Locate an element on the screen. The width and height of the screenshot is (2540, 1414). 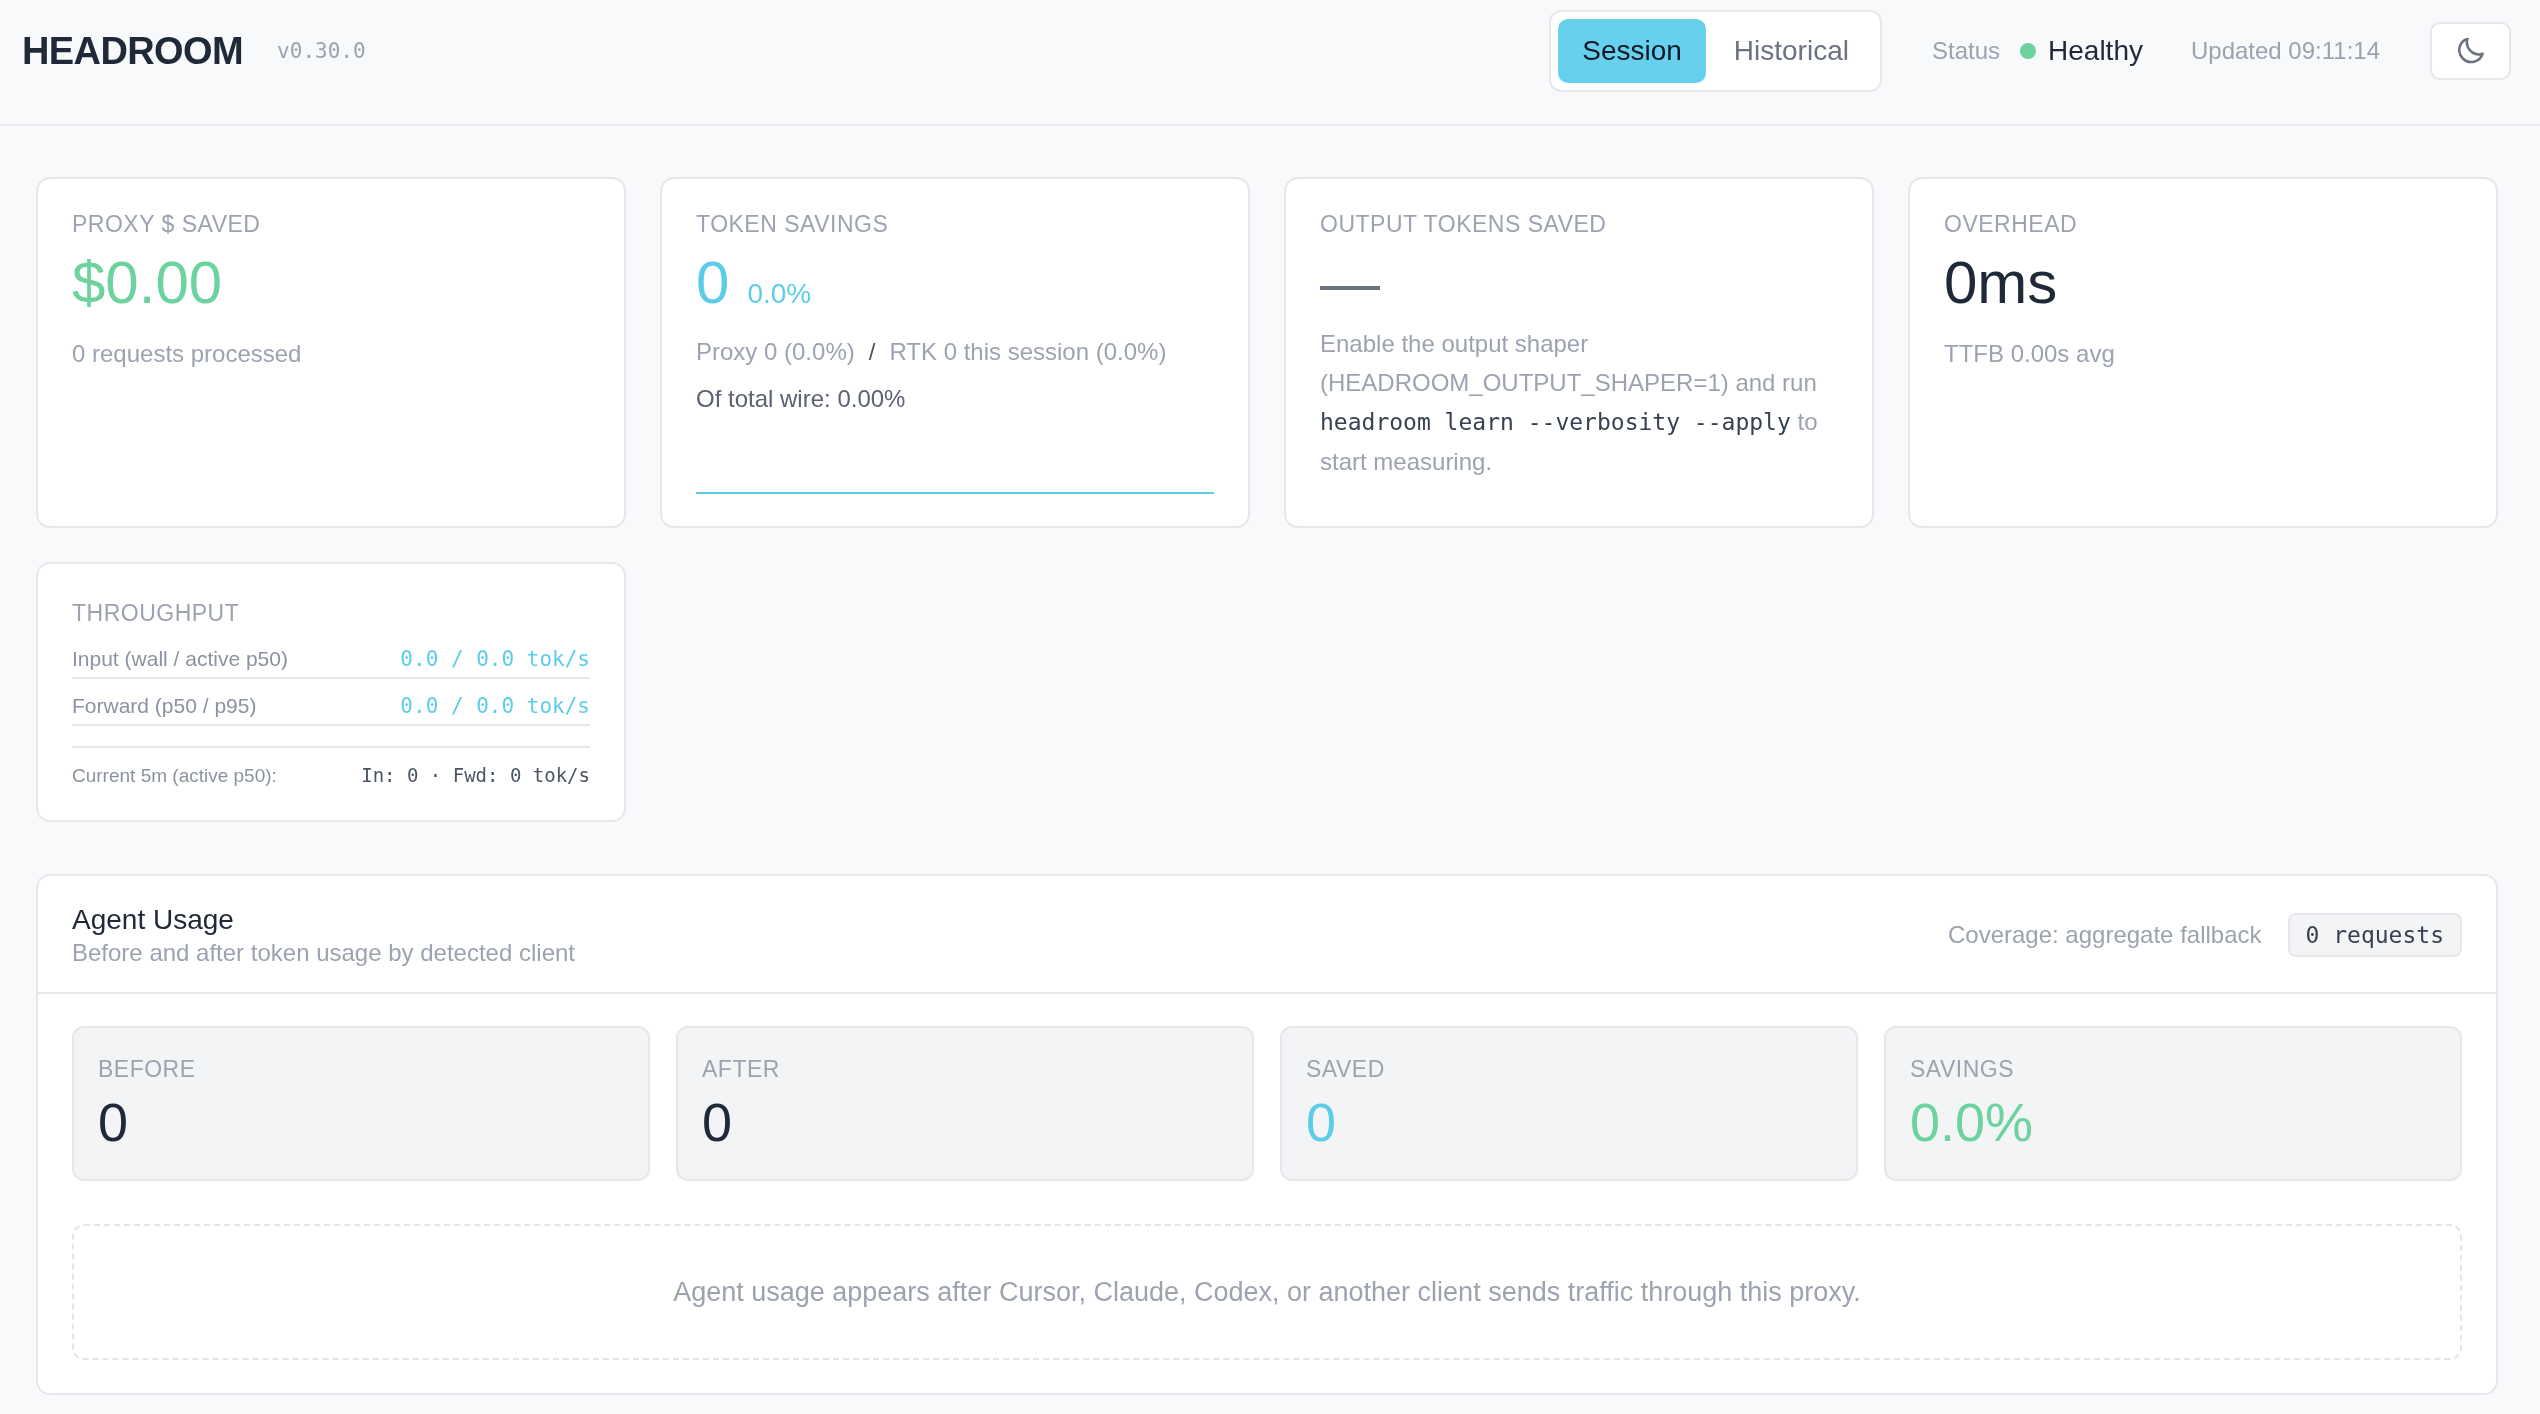
stat-label: AFTER is located at coordinates (741, 1069).